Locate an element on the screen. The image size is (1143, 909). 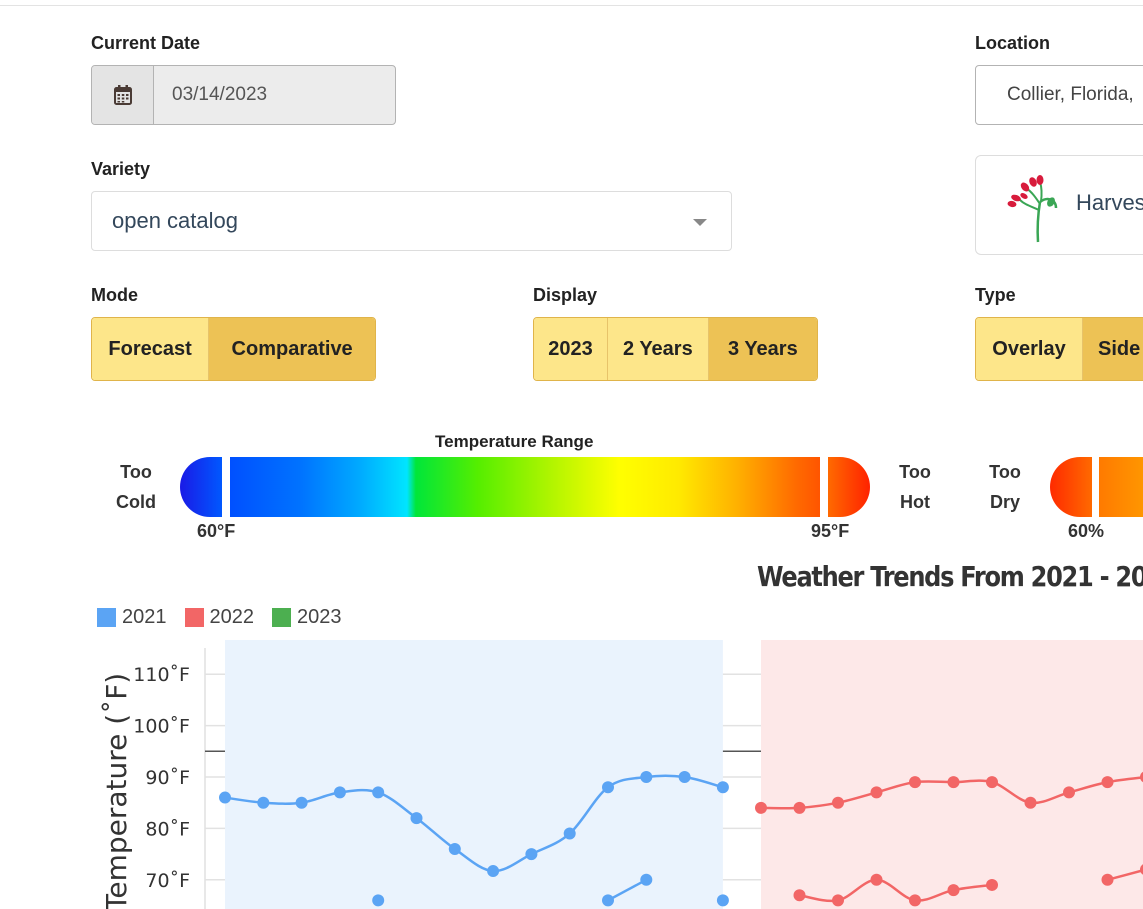
legend-item-2022: 2022 is located at coordinates (219, 617).